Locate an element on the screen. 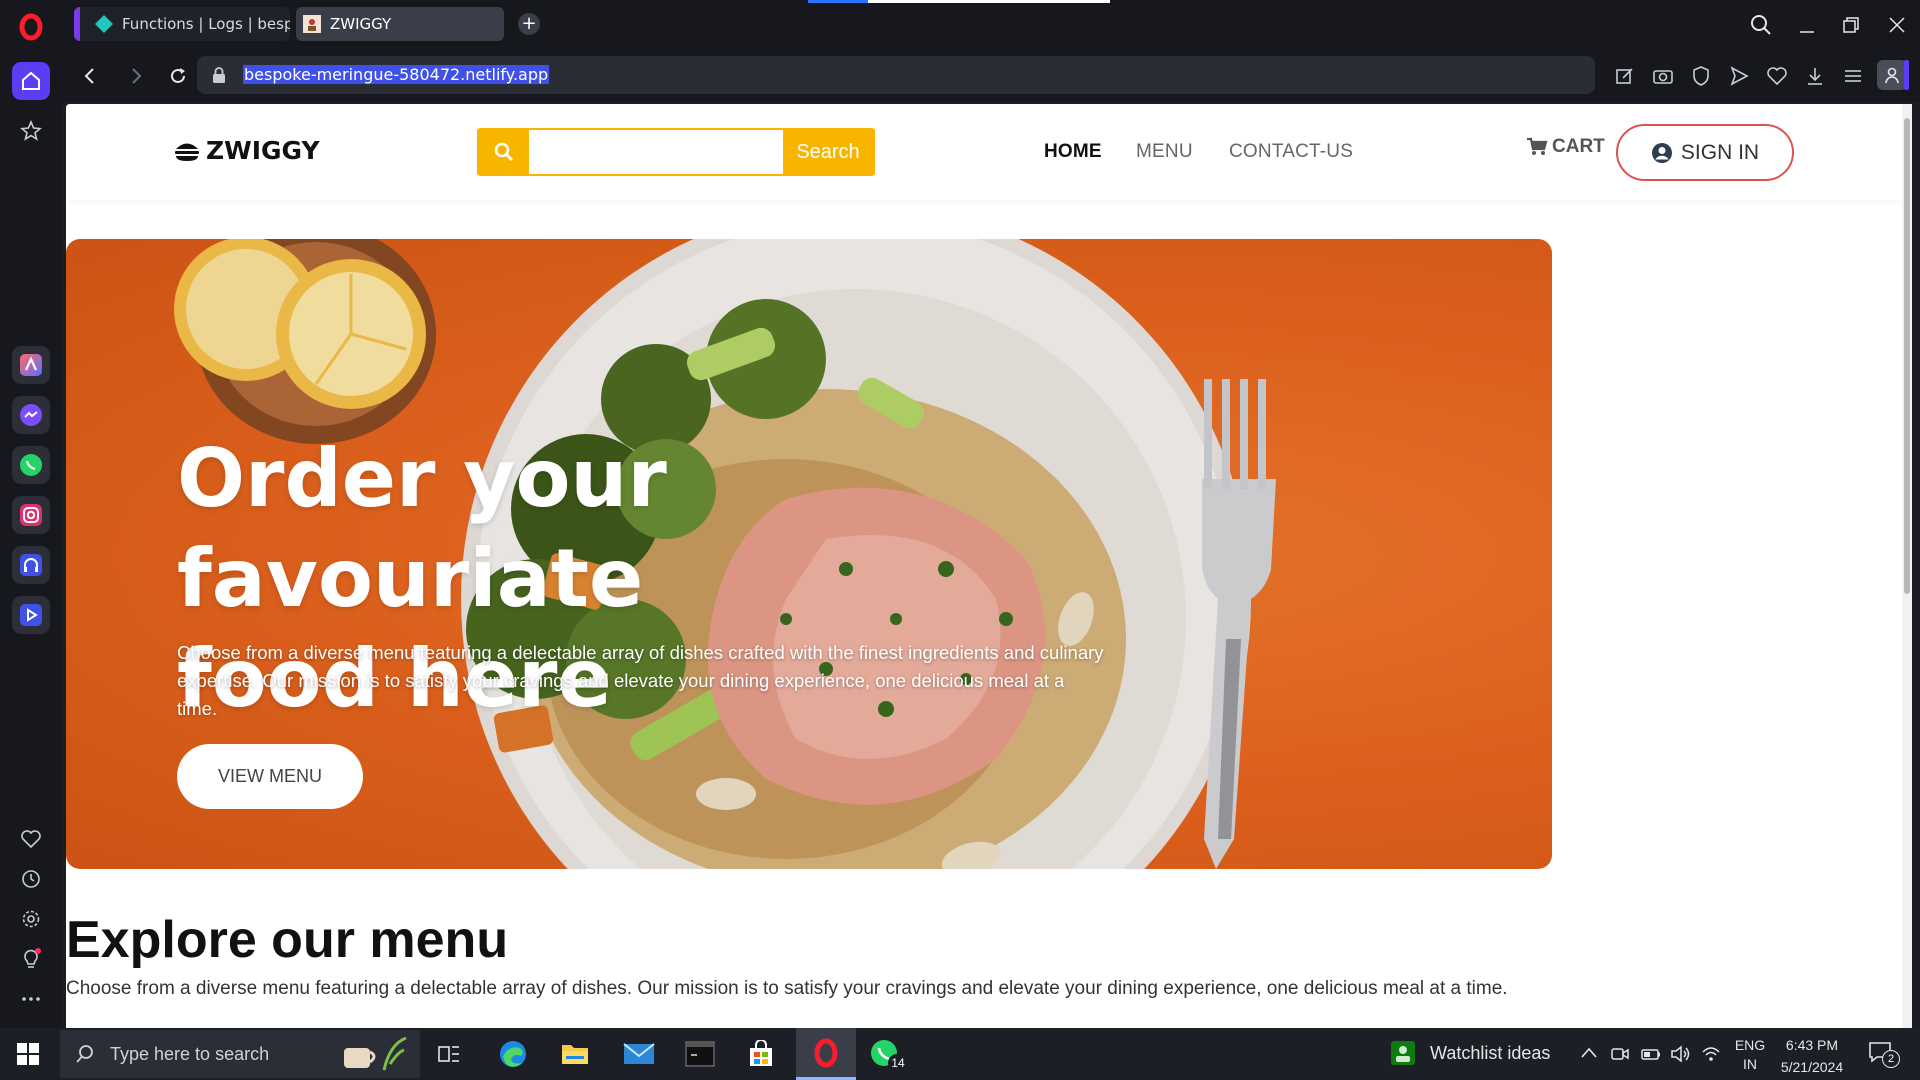 The height and width of the screenshot is (1080, 1920). tab-zwiggy: ZWIGGY is located at coordinates (400, 24).